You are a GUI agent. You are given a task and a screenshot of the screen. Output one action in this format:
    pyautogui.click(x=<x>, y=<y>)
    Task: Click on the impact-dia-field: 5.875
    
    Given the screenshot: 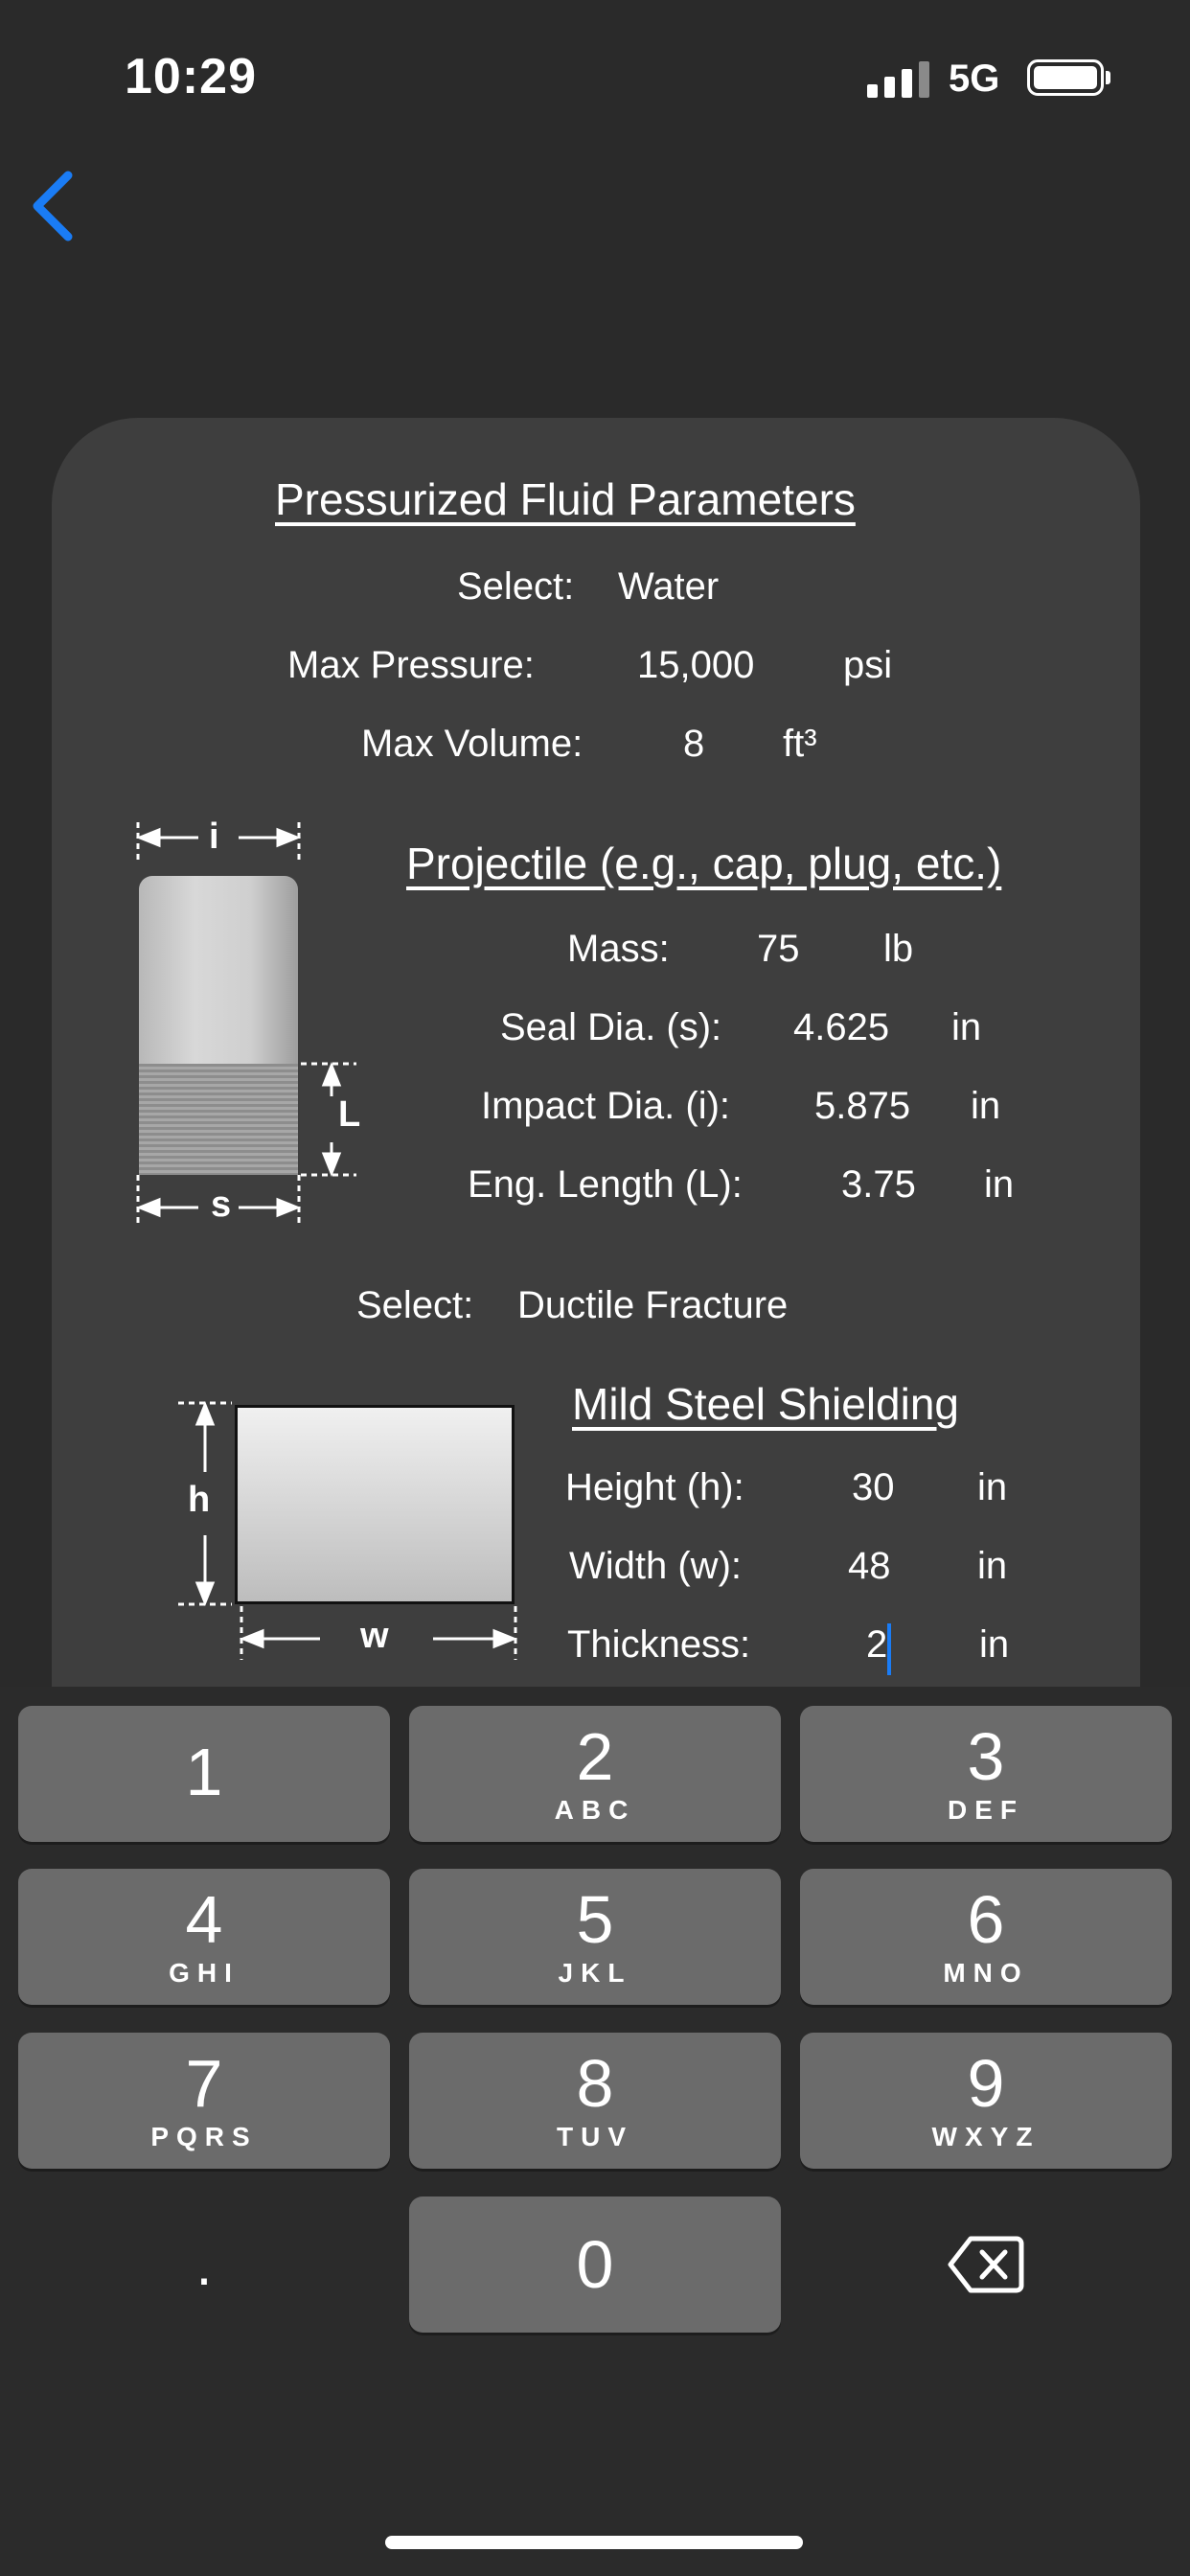 What is the action you would take?
    pyautogui.click(x=862, y=1107)
    